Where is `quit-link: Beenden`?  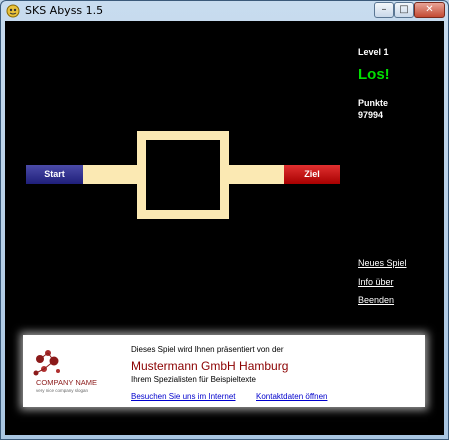 quit-link: Beenden is located at coordinates (376, 300).